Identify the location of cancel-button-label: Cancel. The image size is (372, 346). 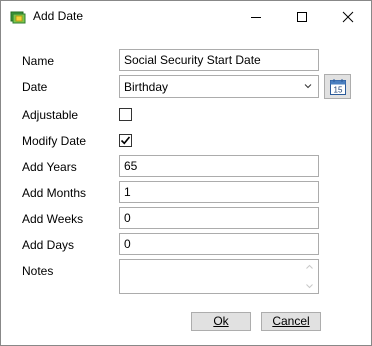
(291, 321).